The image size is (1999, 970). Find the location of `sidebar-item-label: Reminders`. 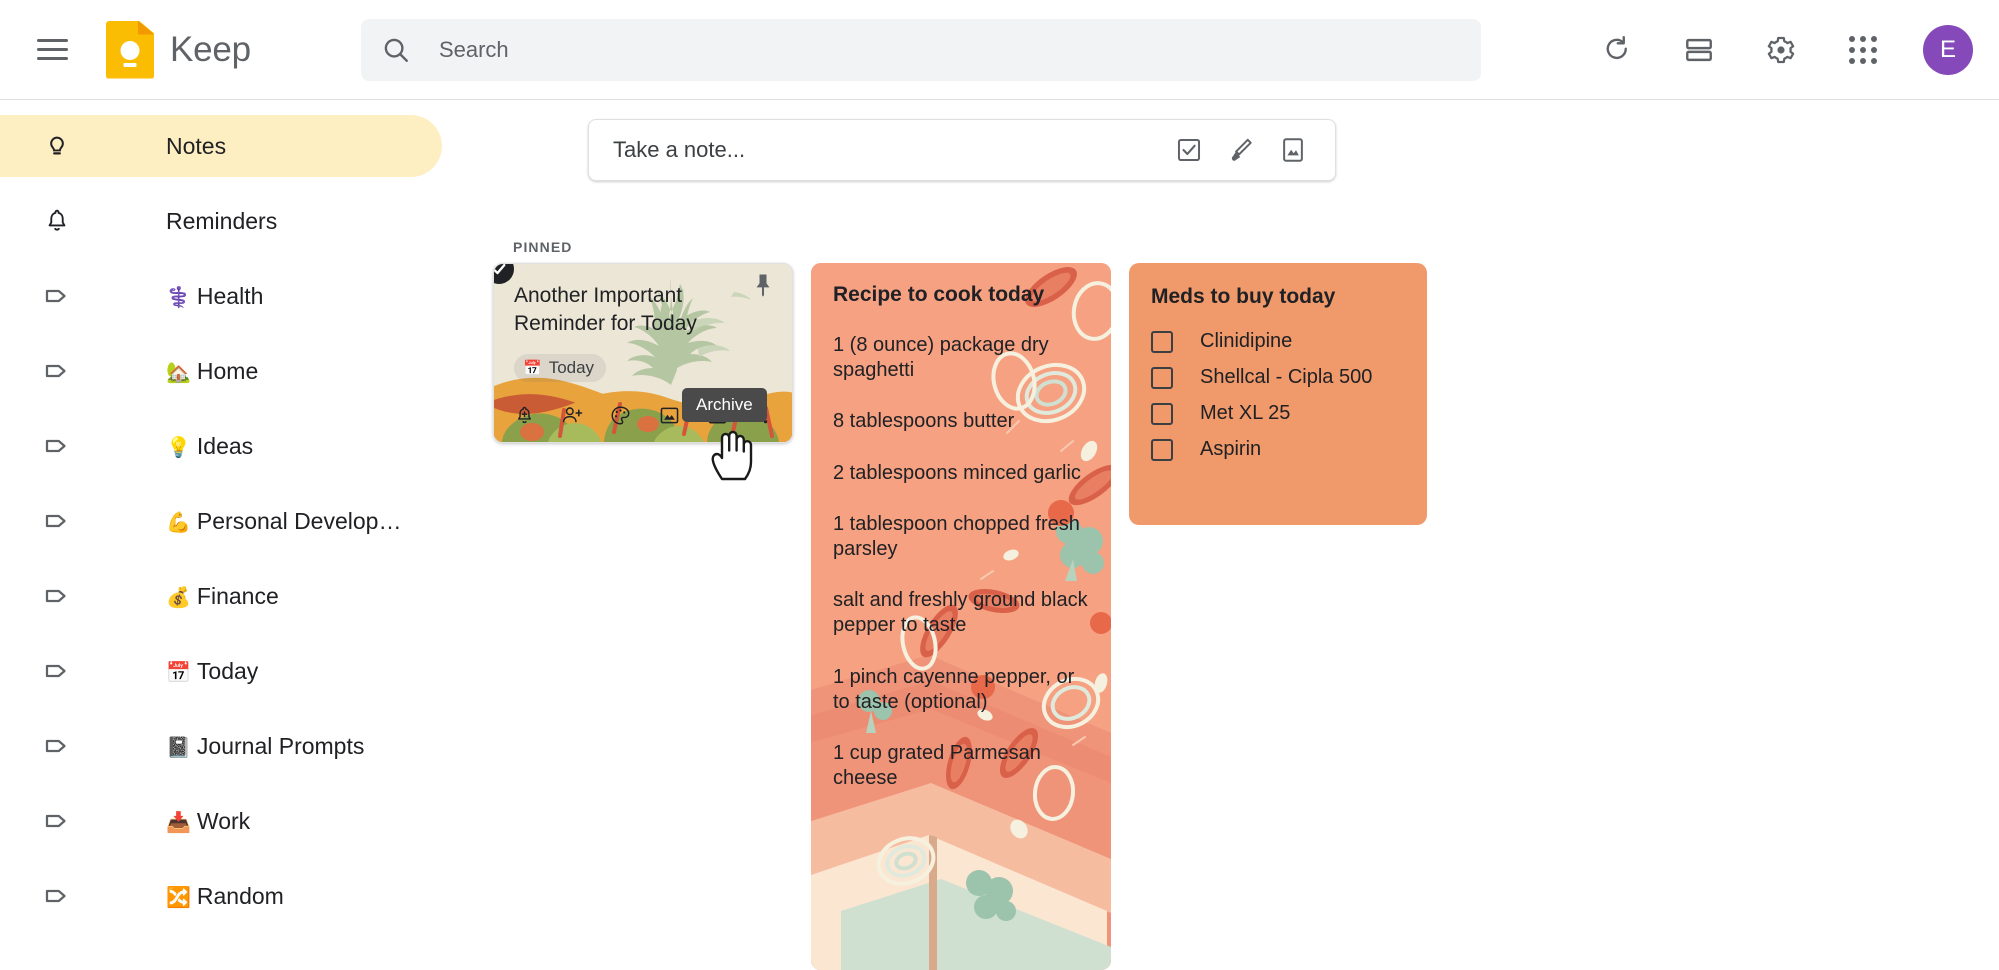

sidebar-item-label: Reminders is located at coordinates (222, 220).